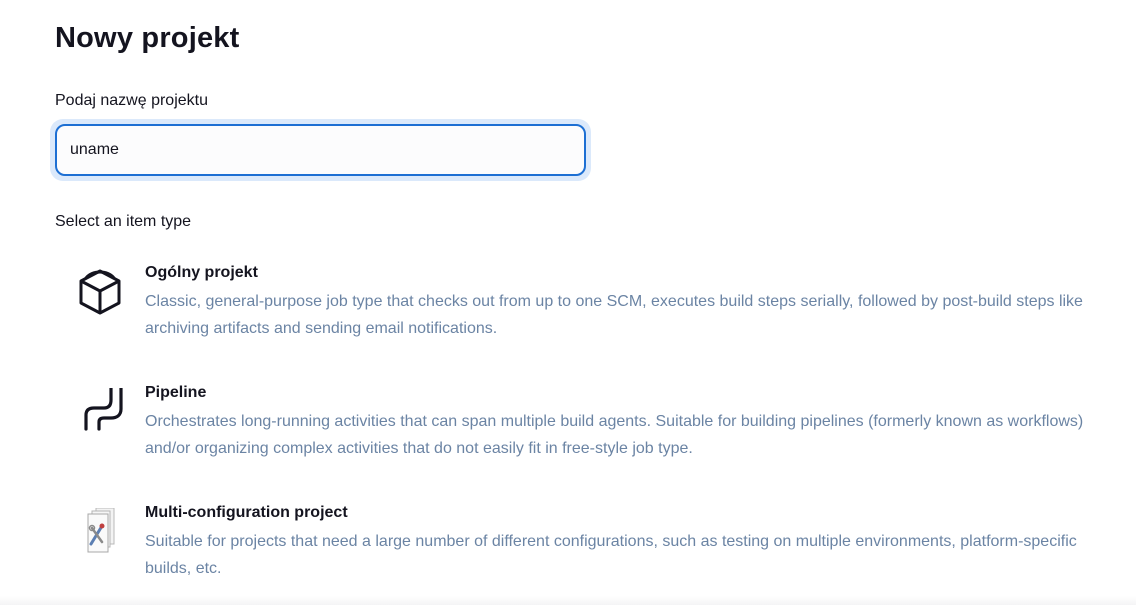  I want to click on page-title: Nowy projekt, so click(147, 38).